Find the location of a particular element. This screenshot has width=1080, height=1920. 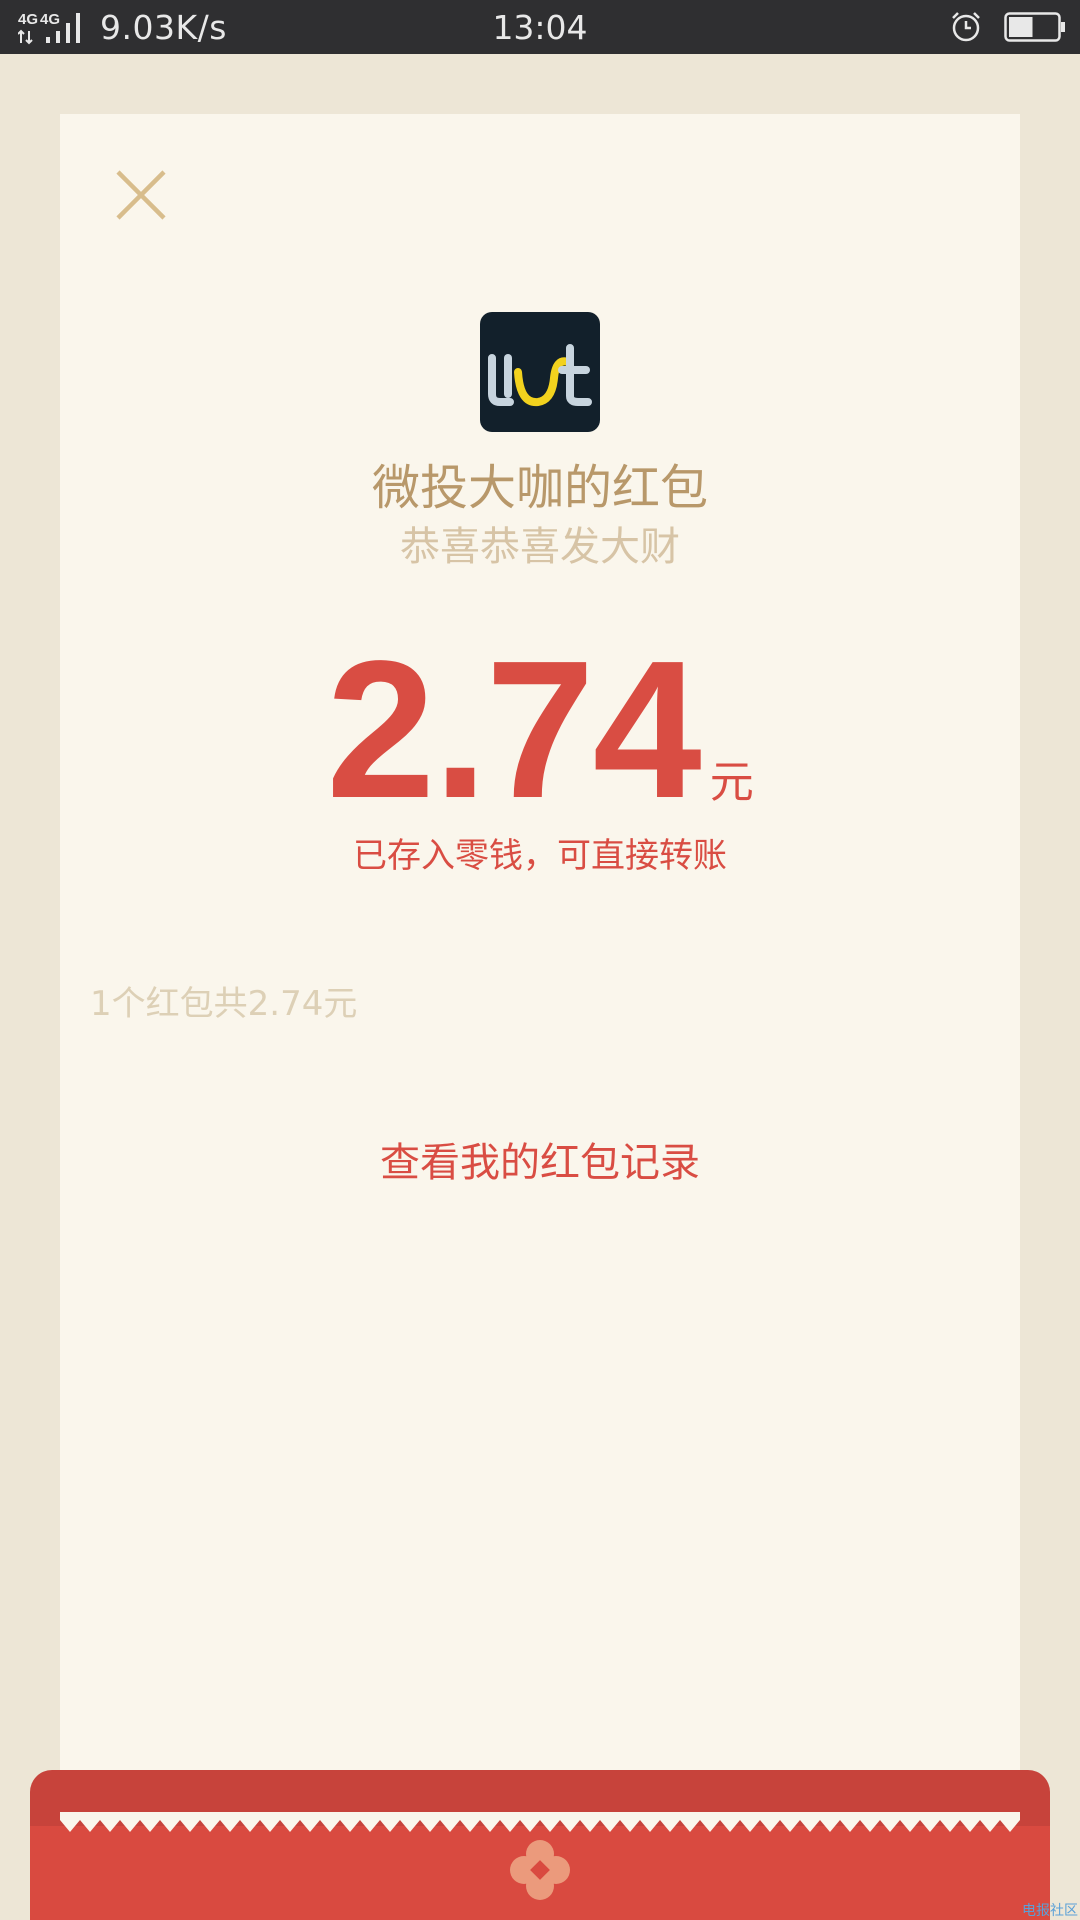

status-right is located at coordinates (1008, 27).